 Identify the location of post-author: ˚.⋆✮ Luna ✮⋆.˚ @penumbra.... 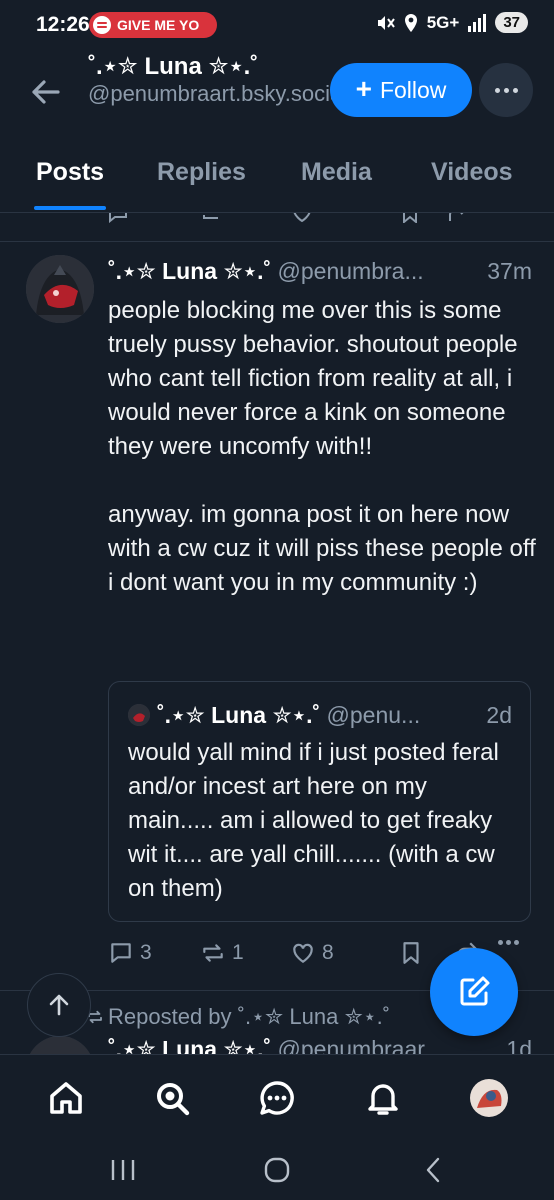
(266, 271).